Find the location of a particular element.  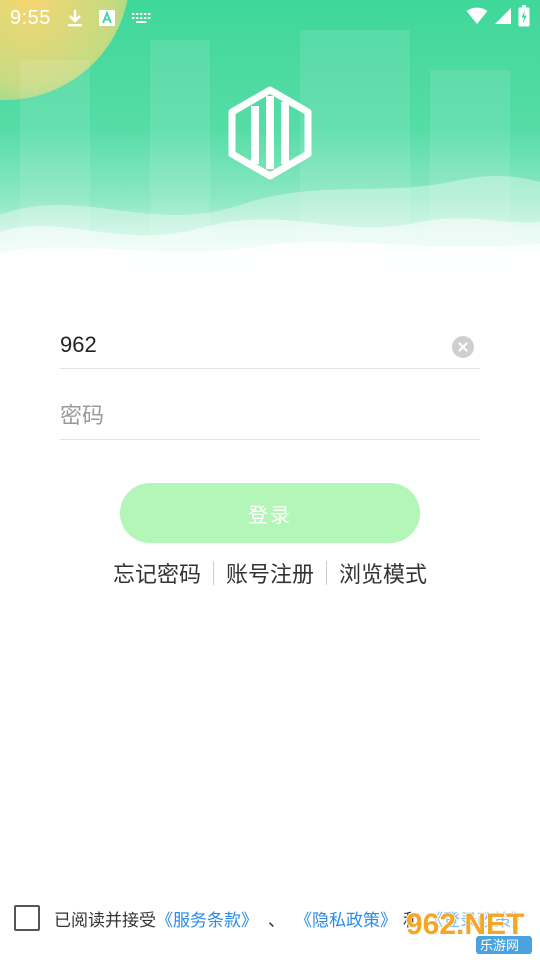

cell-signal-icon is located at coordinates (503, 18).